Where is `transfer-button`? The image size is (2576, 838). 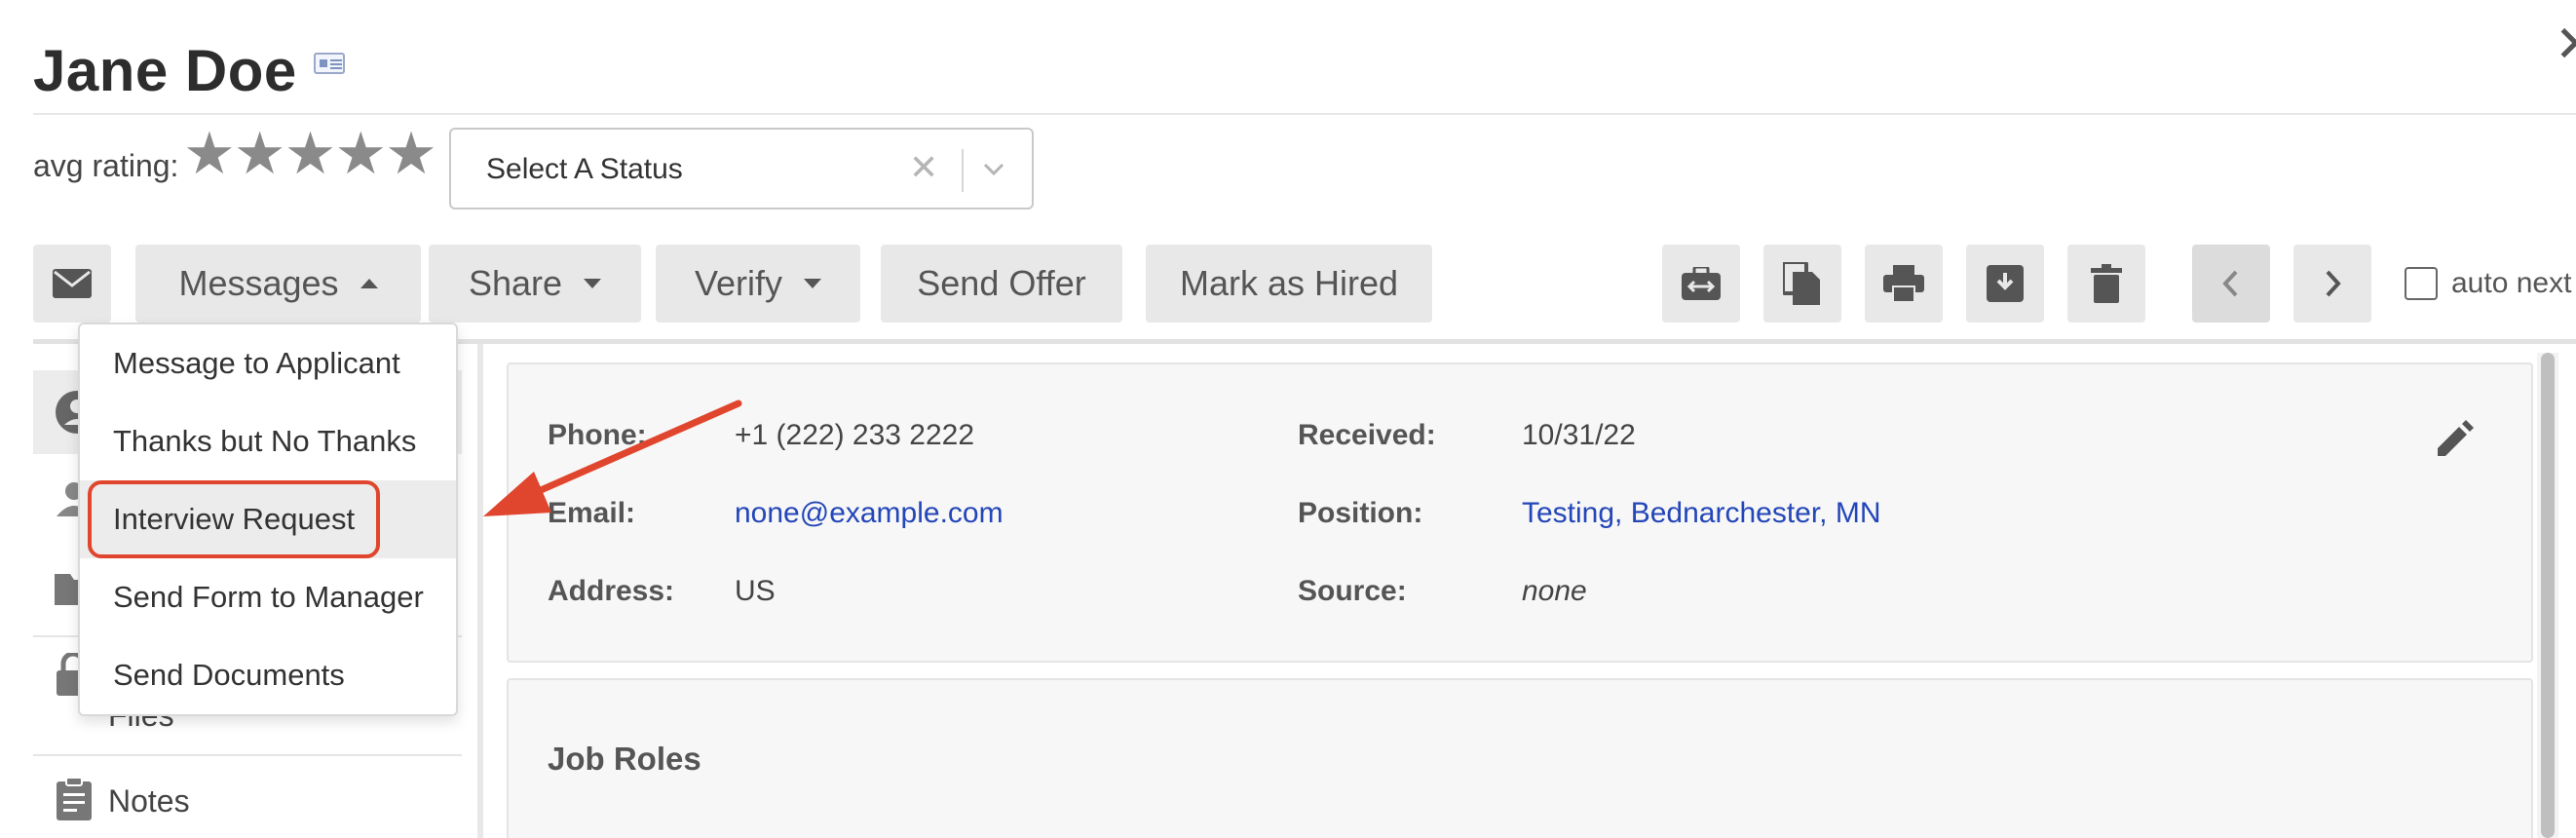
transfer-button is located at coordinates (1701, 284).